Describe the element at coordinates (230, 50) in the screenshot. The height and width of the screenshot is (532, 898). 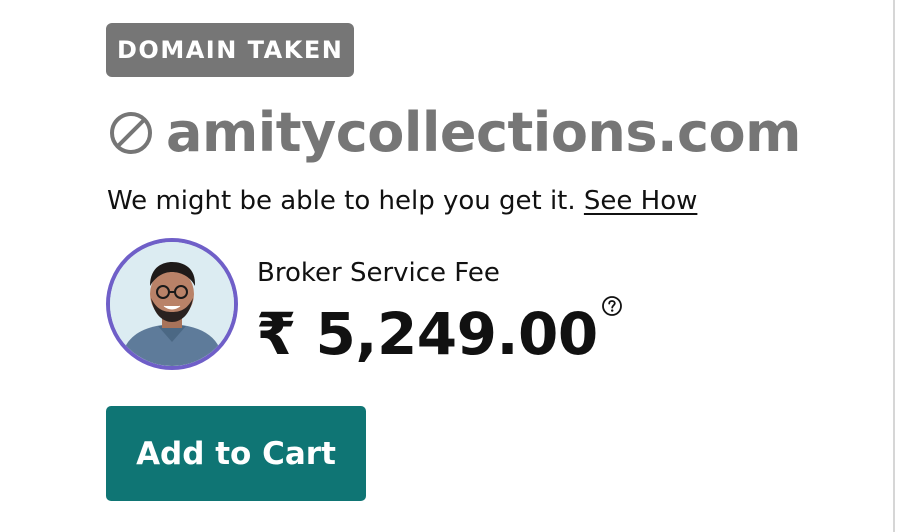
I see `status-badge: DOMAIN TAKEN` at that location.